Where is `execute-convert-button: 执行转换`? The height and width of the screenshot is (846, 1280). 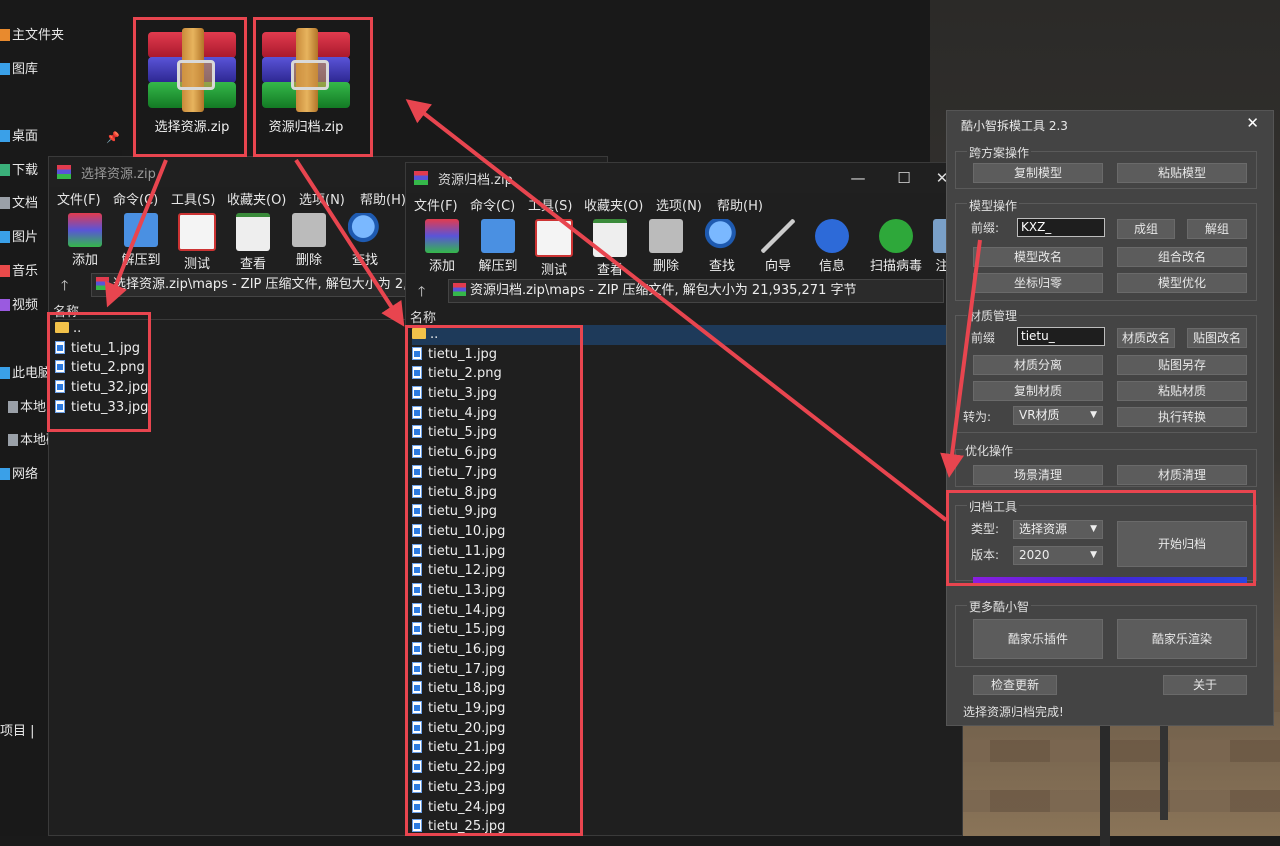
execute-convert-button: 执行转换 is located at coordinates (1182, 417).